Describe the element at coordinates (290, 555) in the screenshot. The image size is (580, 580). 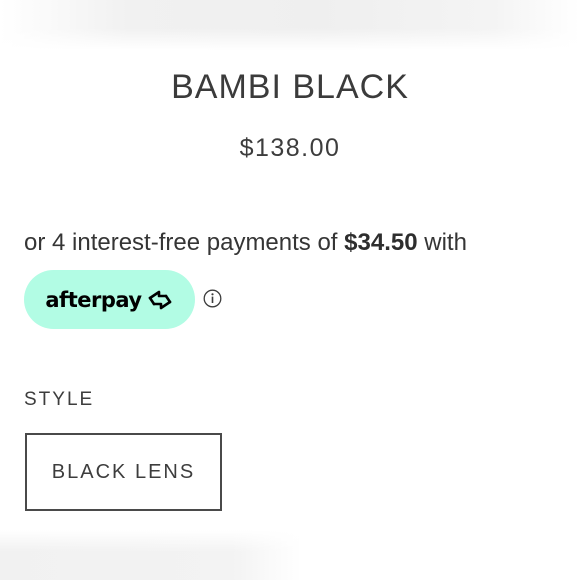
I see `product-image-bottom-edge` at that location.